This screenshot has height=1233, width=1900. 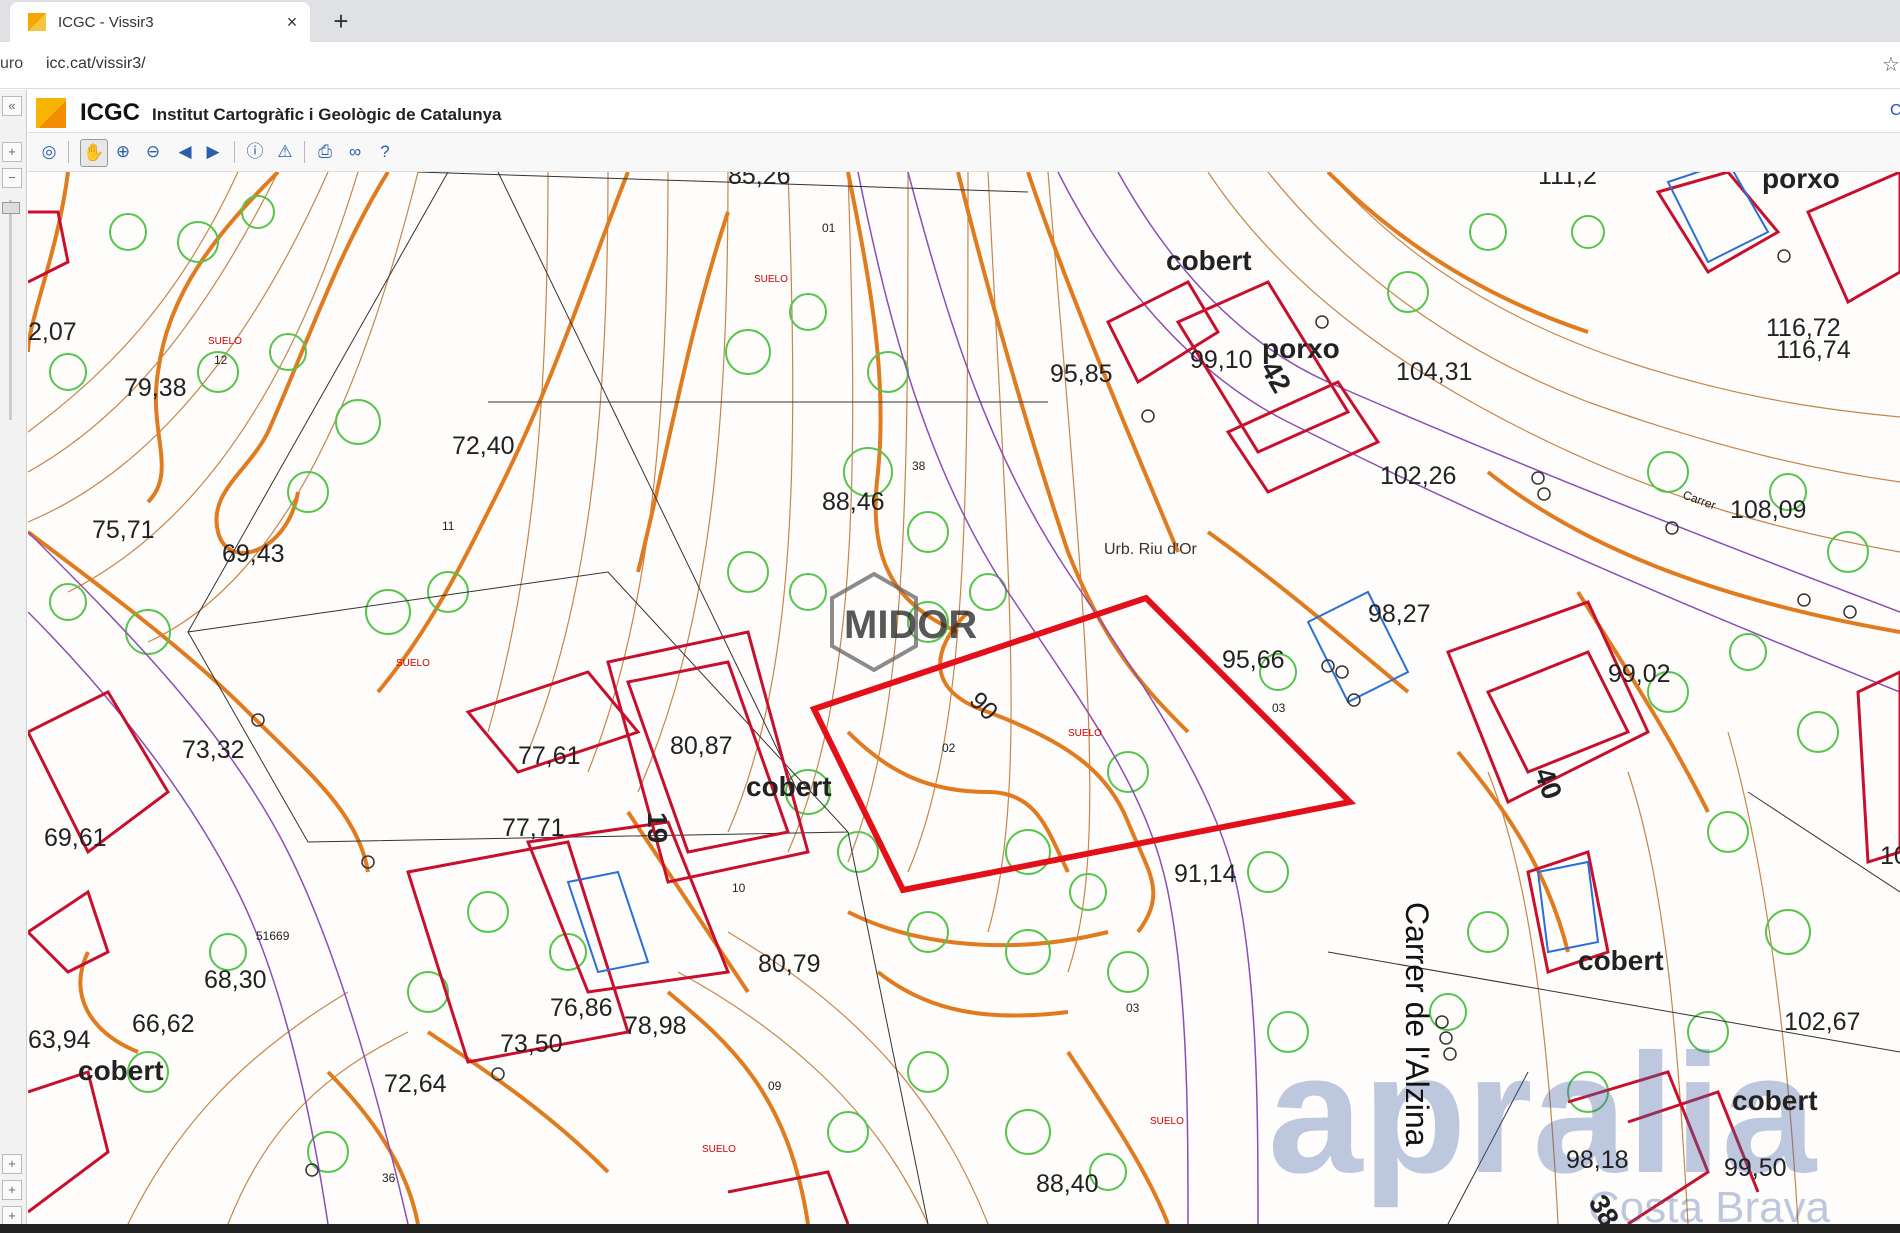 What do you see at coordinates (533, 828) in the screenshot?
I see `elevation-label: 77,71` at bounding box center [533, 828].